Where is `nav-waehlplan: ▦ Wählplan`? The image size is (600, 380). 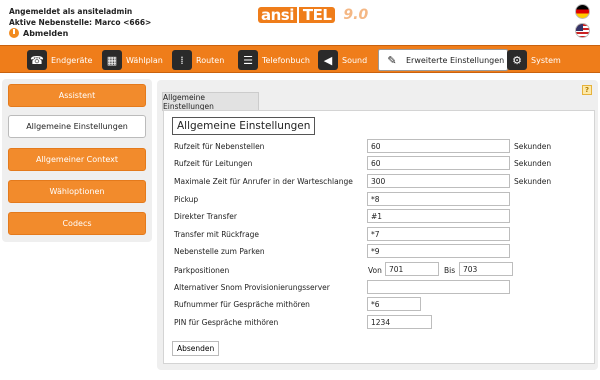
nav-waehlplan: ▦ Wählplan is located at coordinates (132, 60).